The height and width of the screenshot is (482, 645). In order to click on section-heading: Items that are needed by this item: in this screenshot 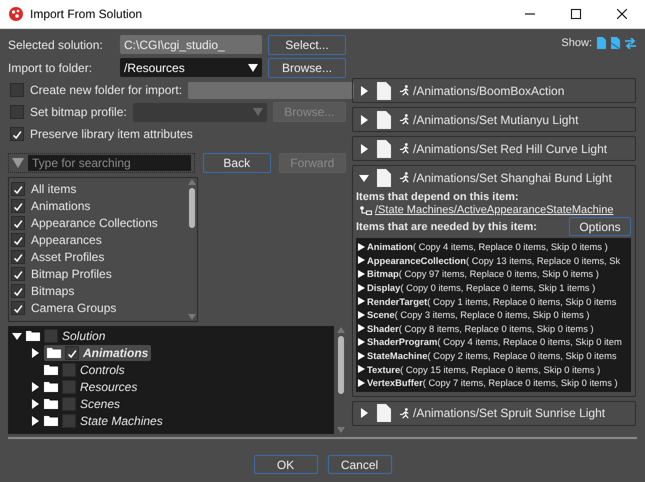, I will do `click(446, 226)`.